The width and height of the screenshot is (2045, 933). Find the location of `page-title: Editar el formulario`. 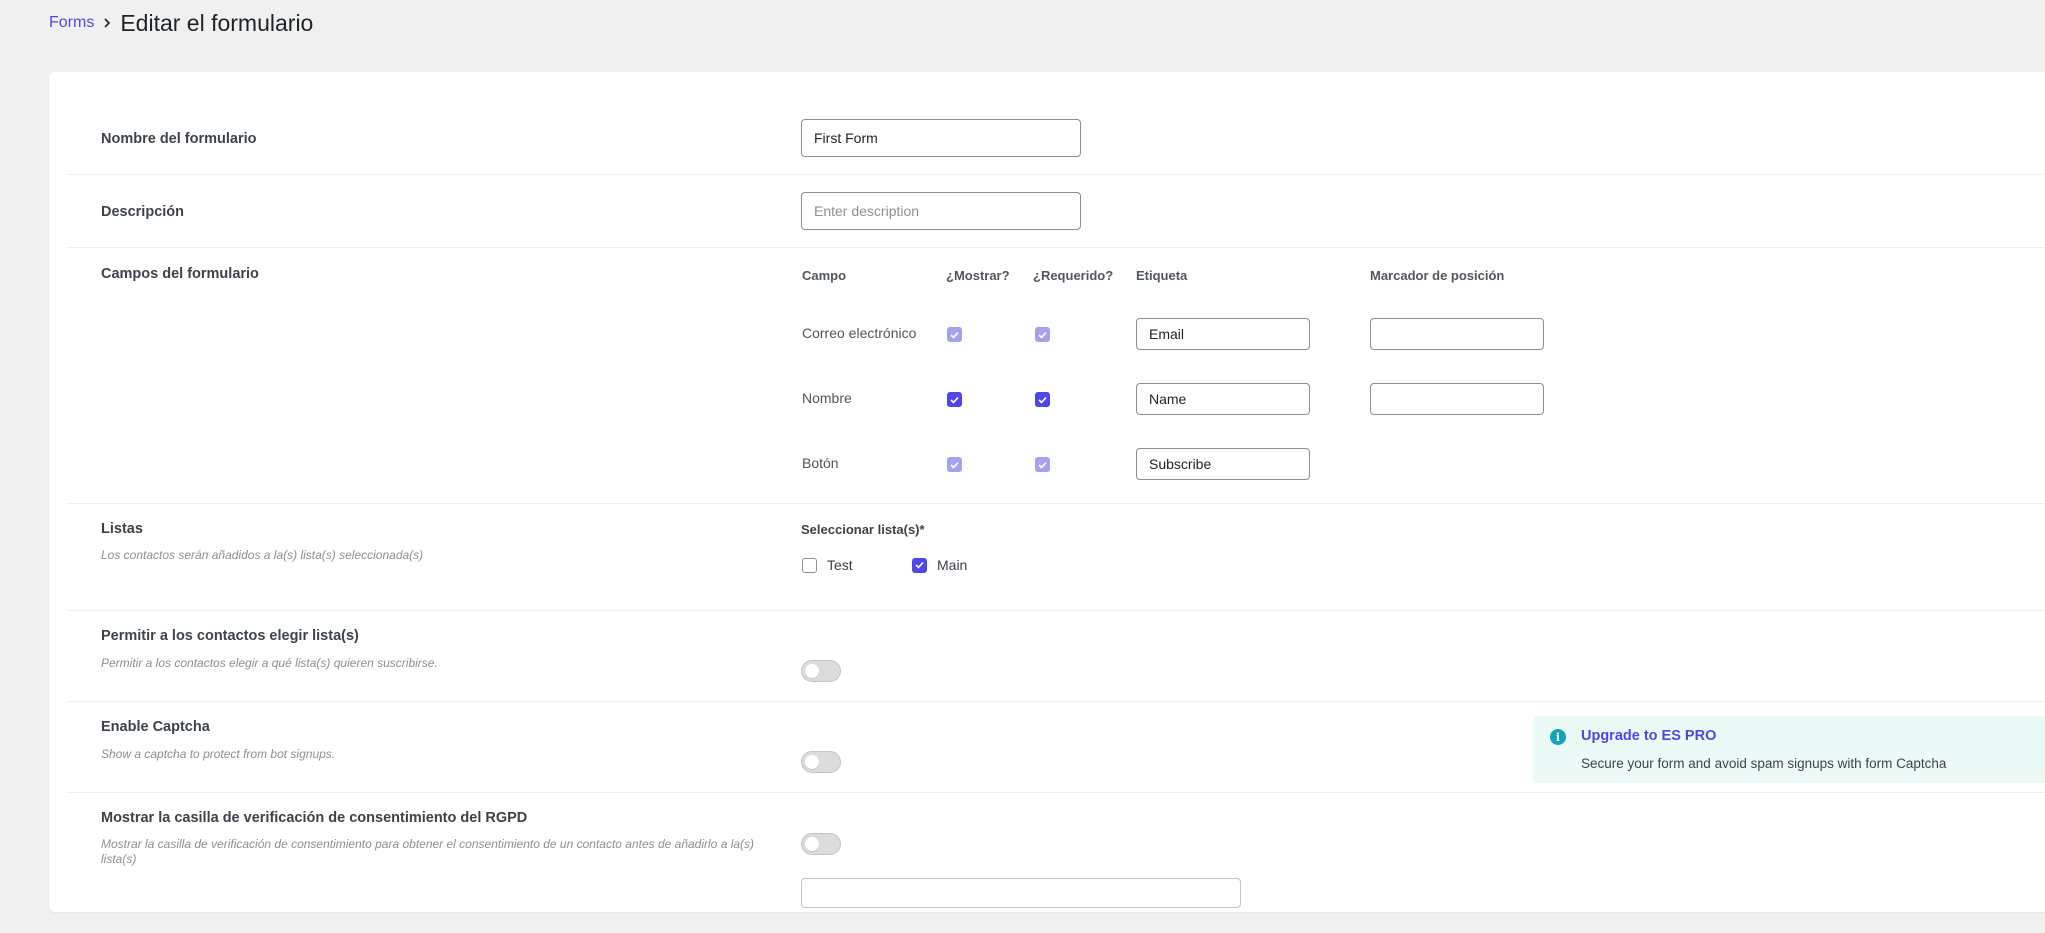

page-title: Editar el formulario is located at coordinates (217, 22).